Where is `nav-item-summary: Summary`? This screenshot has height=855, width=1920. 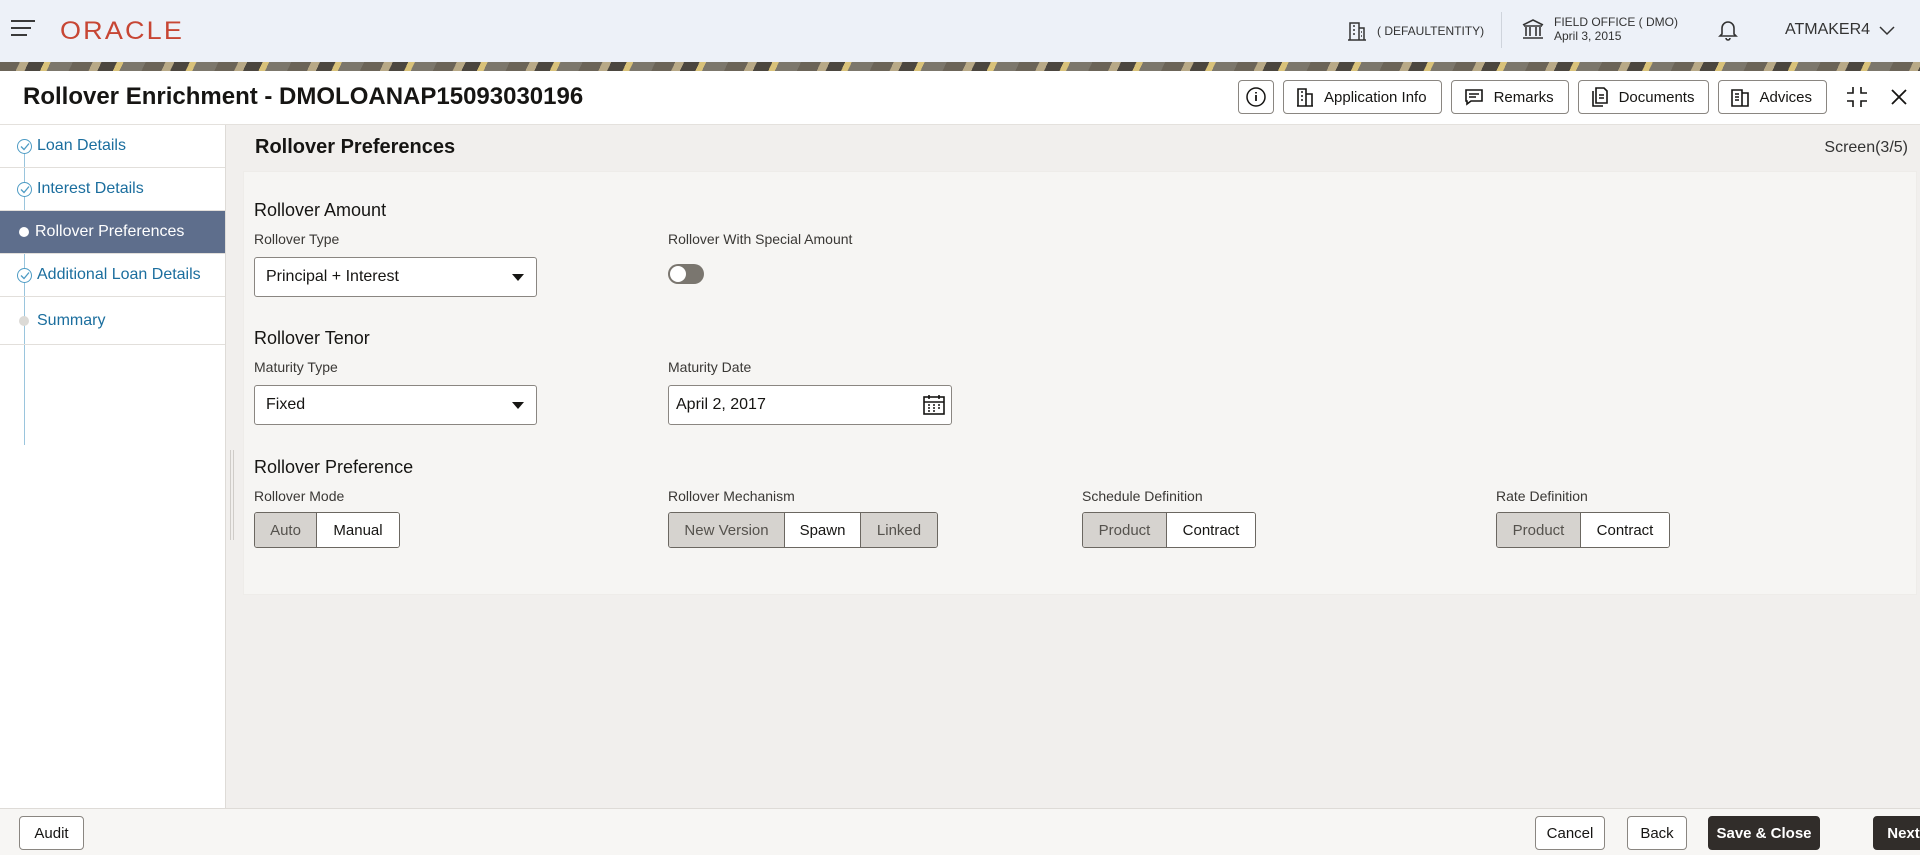
nav-item-summary: Summary is located at coordinates (112, 321).